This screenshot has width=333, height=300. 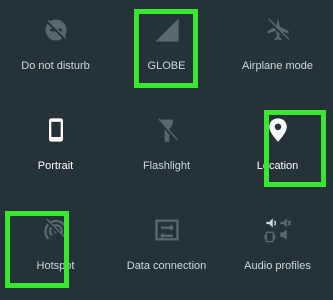 I want to click on airplane-icon, so click(x=278, y=30).